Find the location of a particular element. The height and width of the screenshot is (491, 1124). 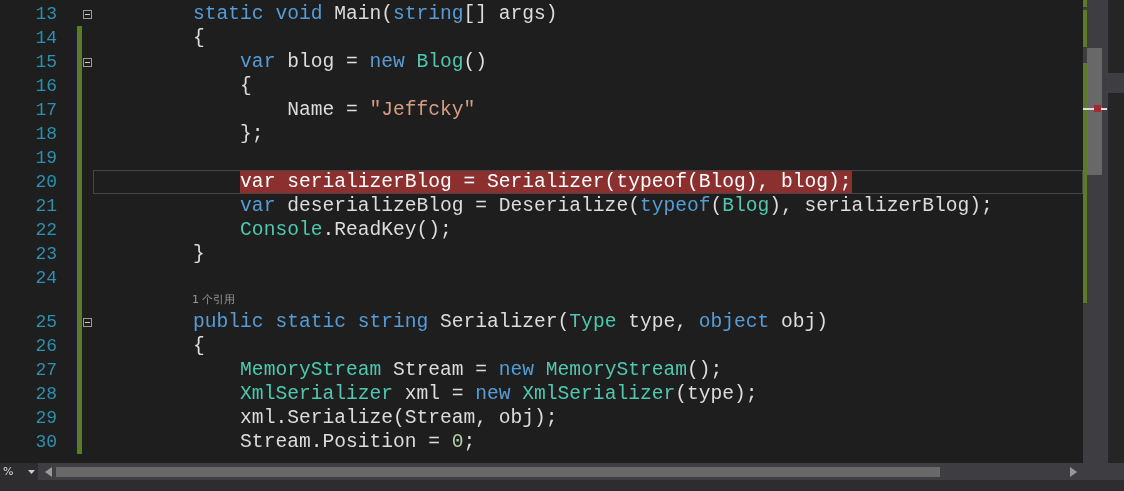

code-line: Name = "Jeffcky" is located at coordinates (381, 110).